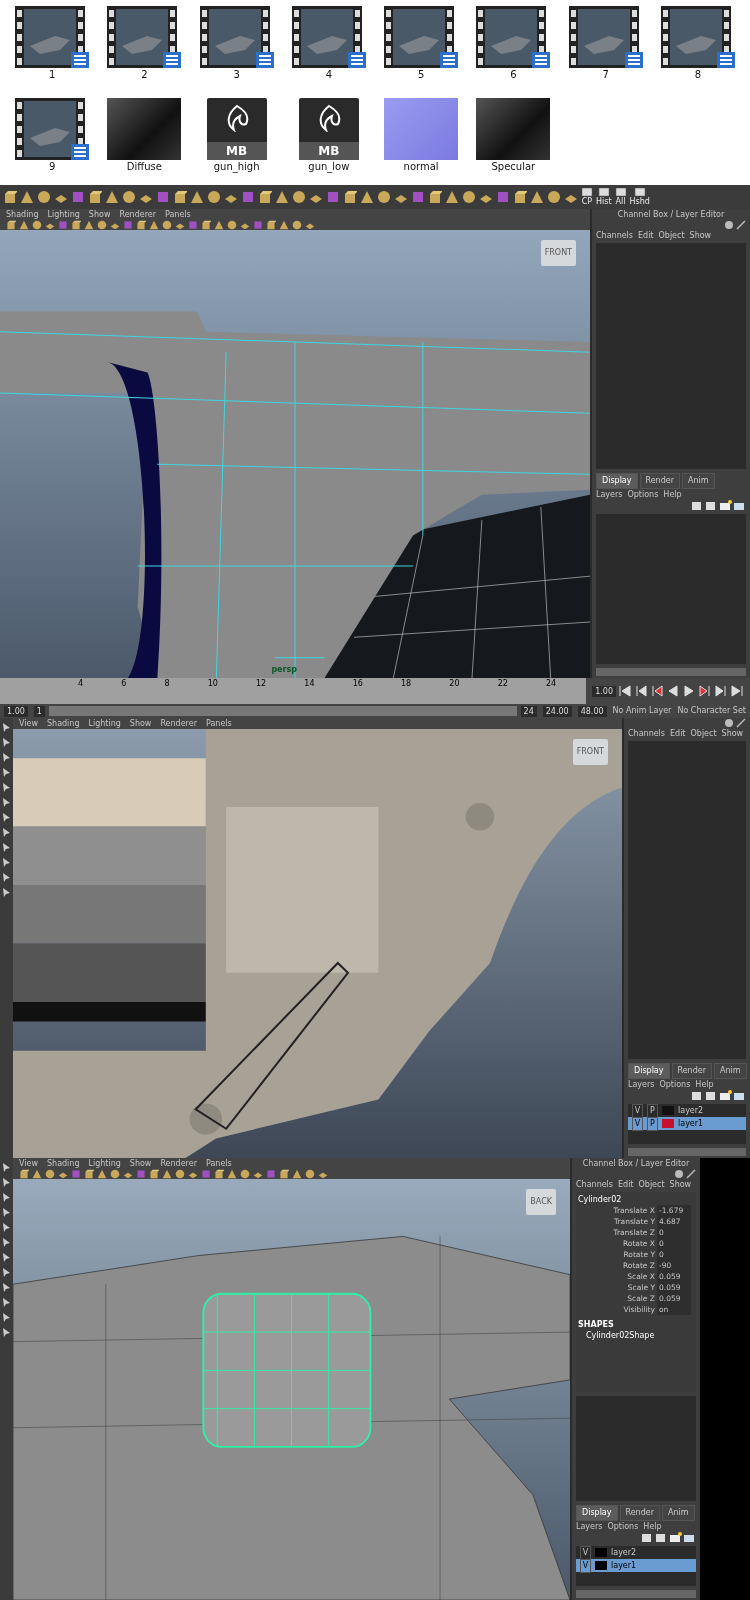  Describe the element at coordinates (620, 197) in the screenshot. I see `shelf-button: All` at that location.